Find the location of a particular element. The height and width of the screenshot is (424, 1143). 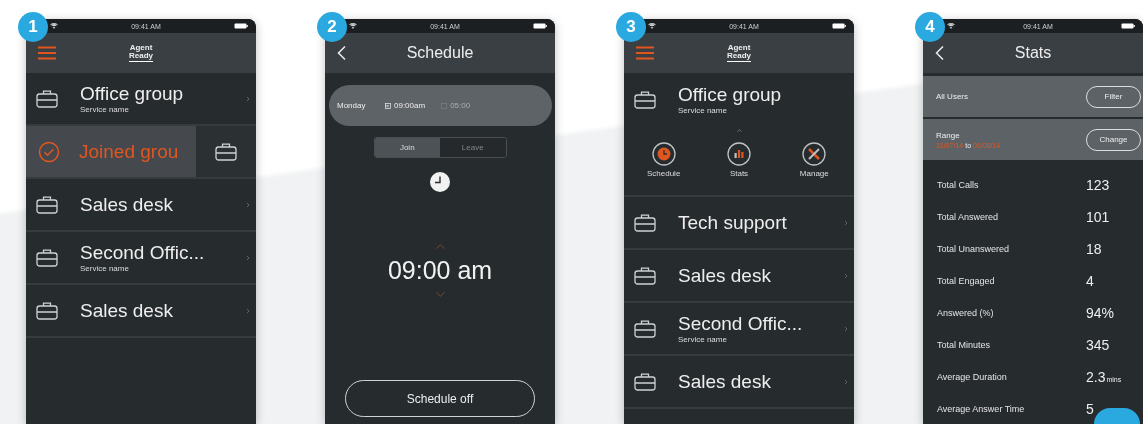

step-badge: 1 is located at coordinates (33, 27).